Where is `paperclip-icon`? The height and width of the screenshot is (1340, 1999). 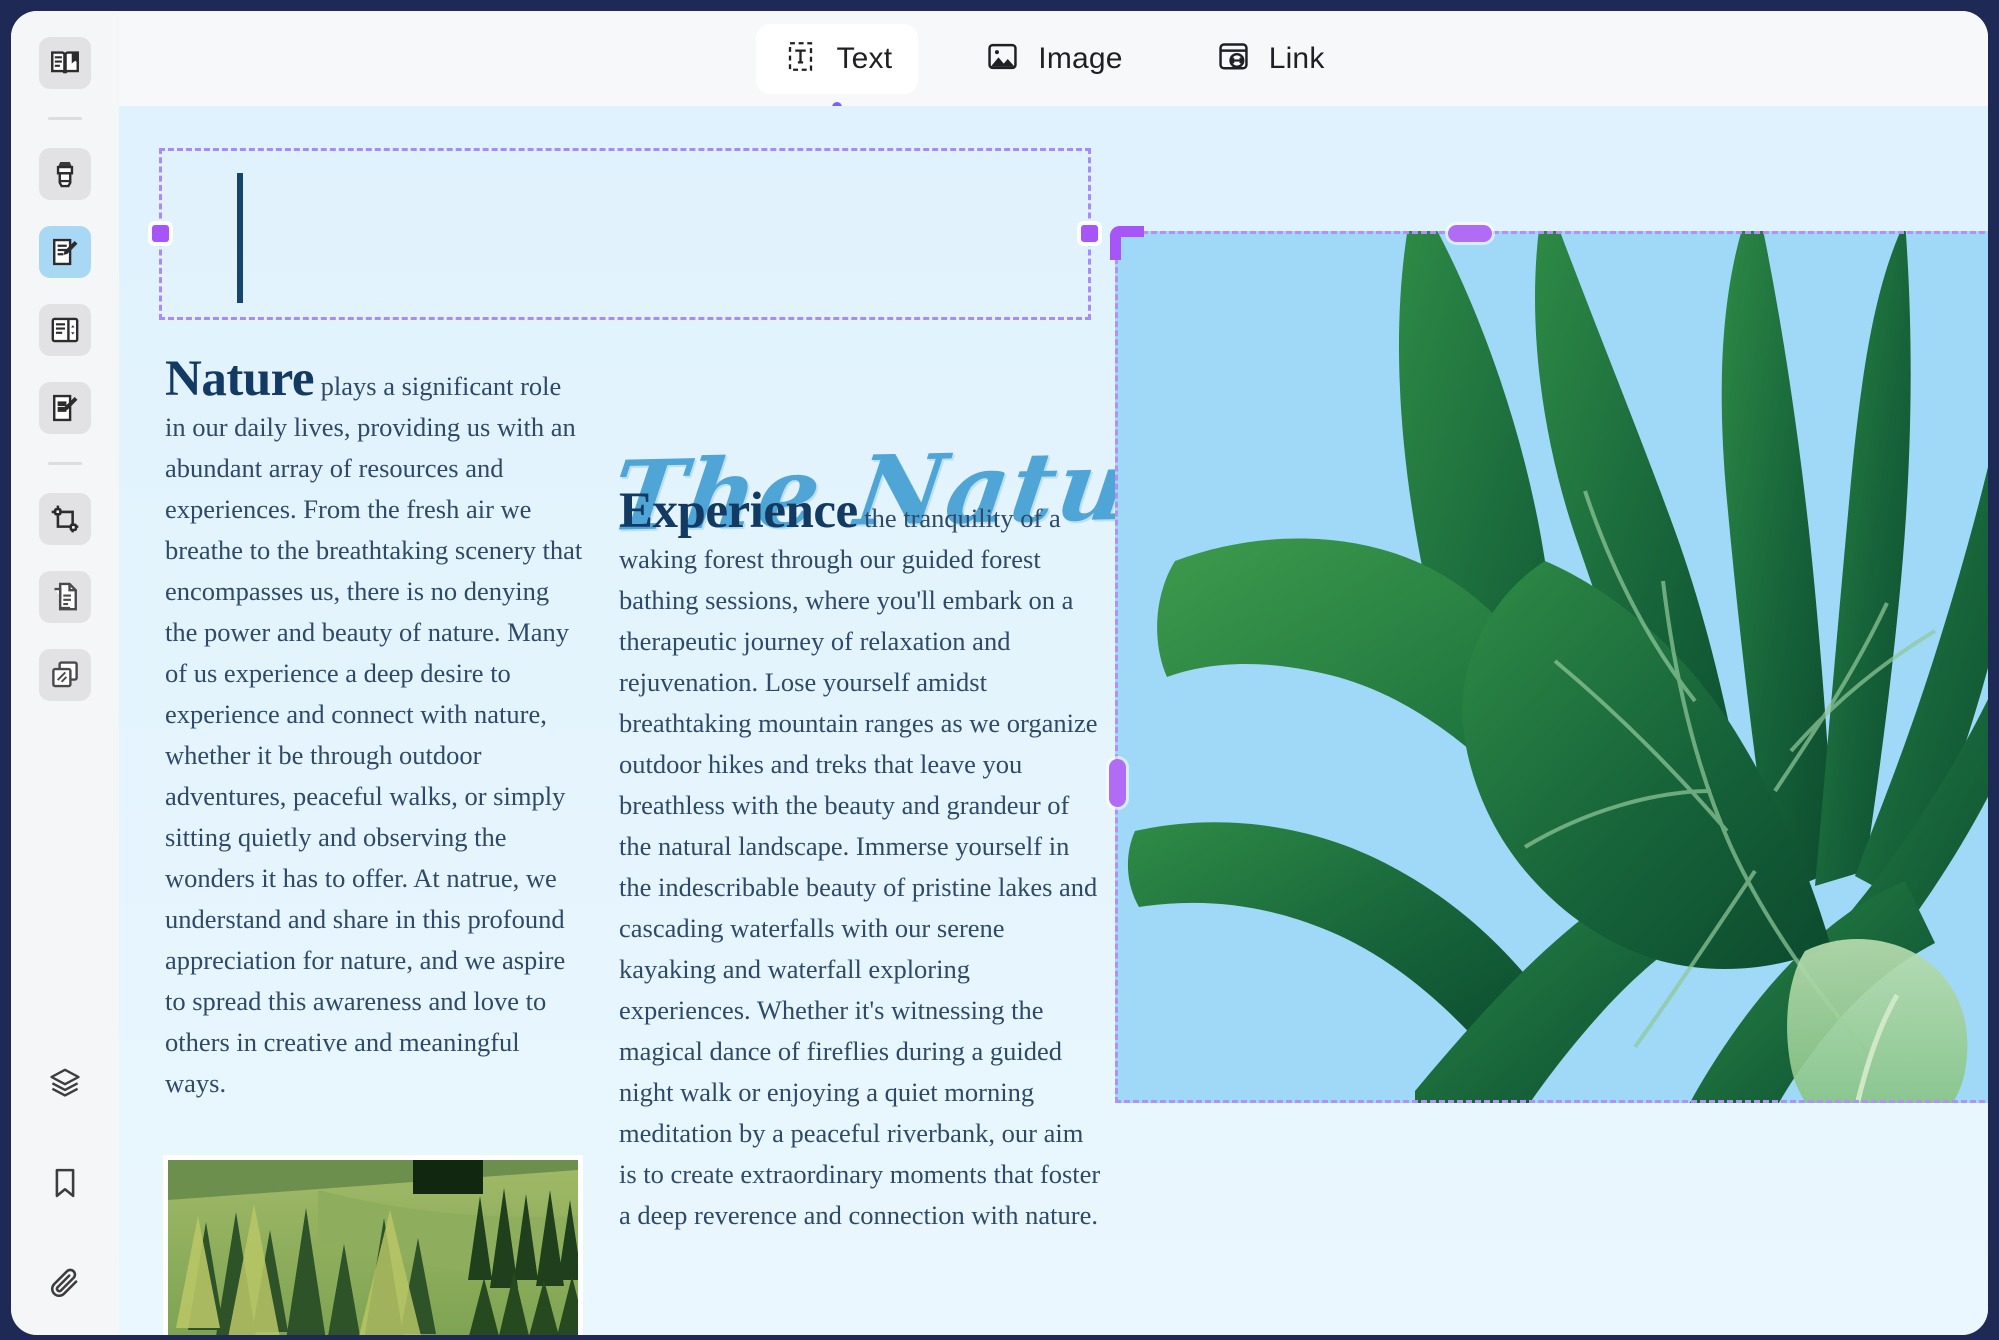
paperclip-icon is located at coordinates (65, 1283).